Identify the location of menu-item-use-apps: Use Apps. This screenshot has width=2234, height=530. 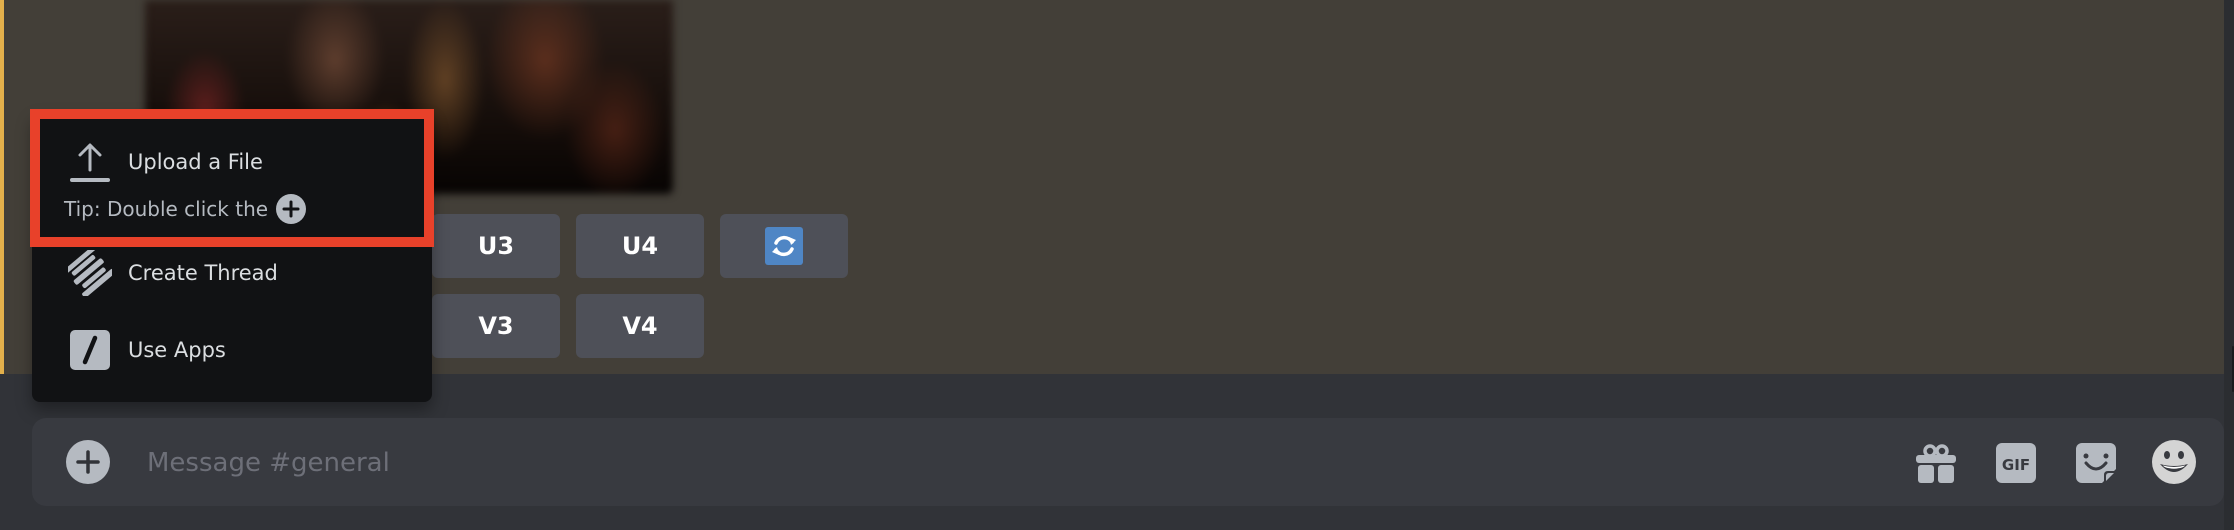
(147, 350).